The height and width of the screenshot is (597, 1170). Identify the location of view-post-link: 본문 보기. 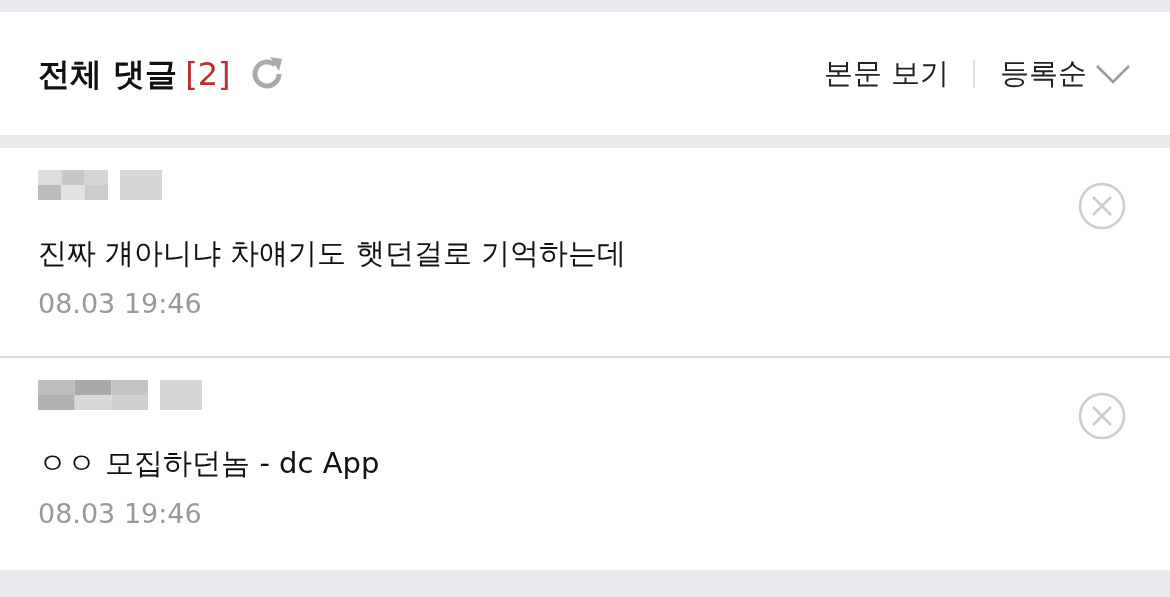
(886, 73).